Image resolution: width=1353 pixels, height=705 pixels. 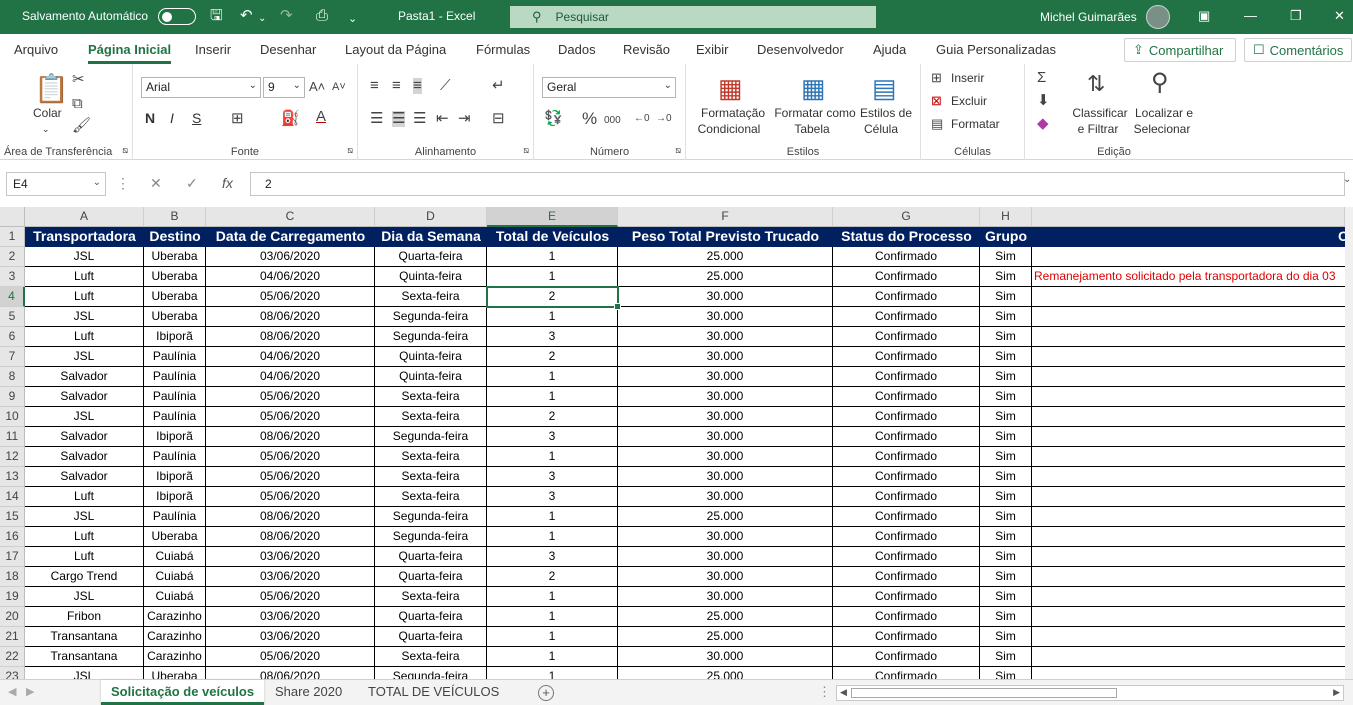 I want to click on column-header: C, so click(x=290, y=217).